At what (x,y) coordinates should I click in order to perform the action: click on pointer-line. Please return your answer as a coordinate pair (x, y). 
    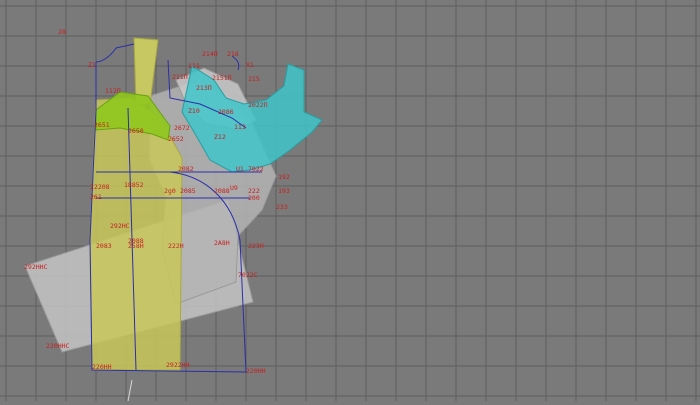
    Looking at the image, I should click on (130, 390).